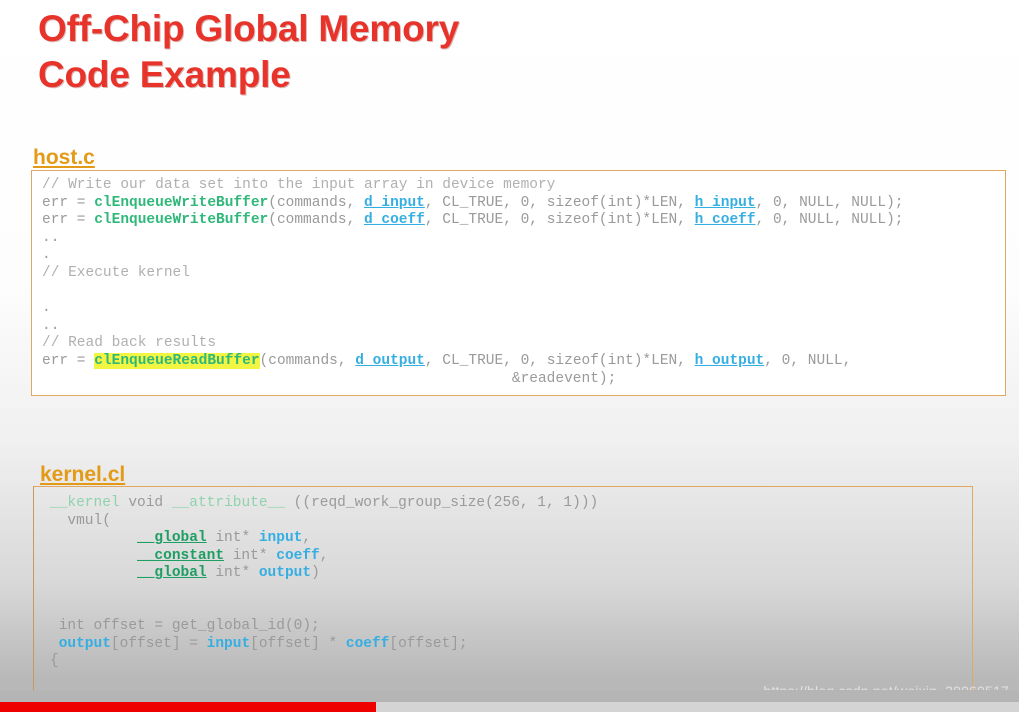  What do you see at coordinates (181, 555) in the screenshot?
I see `code-token: __constant` at bounding box center [181, 555].